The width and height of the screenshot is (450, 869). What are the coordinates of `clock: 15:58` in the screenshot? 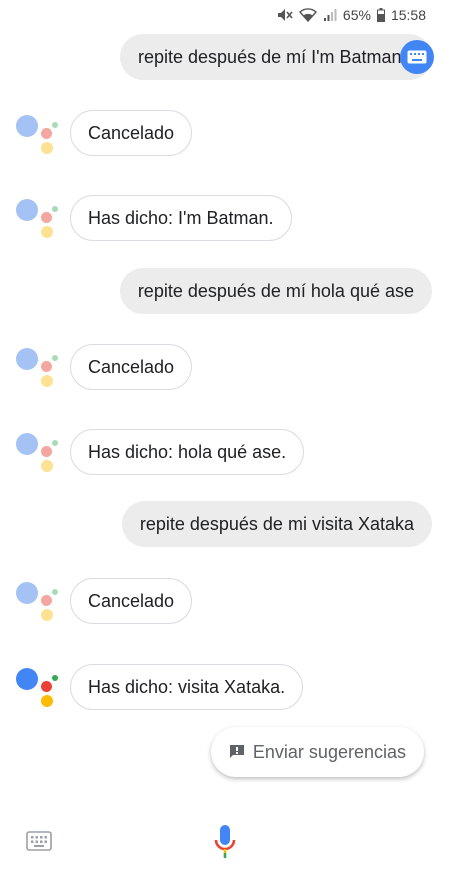 It's located at (408, 15).